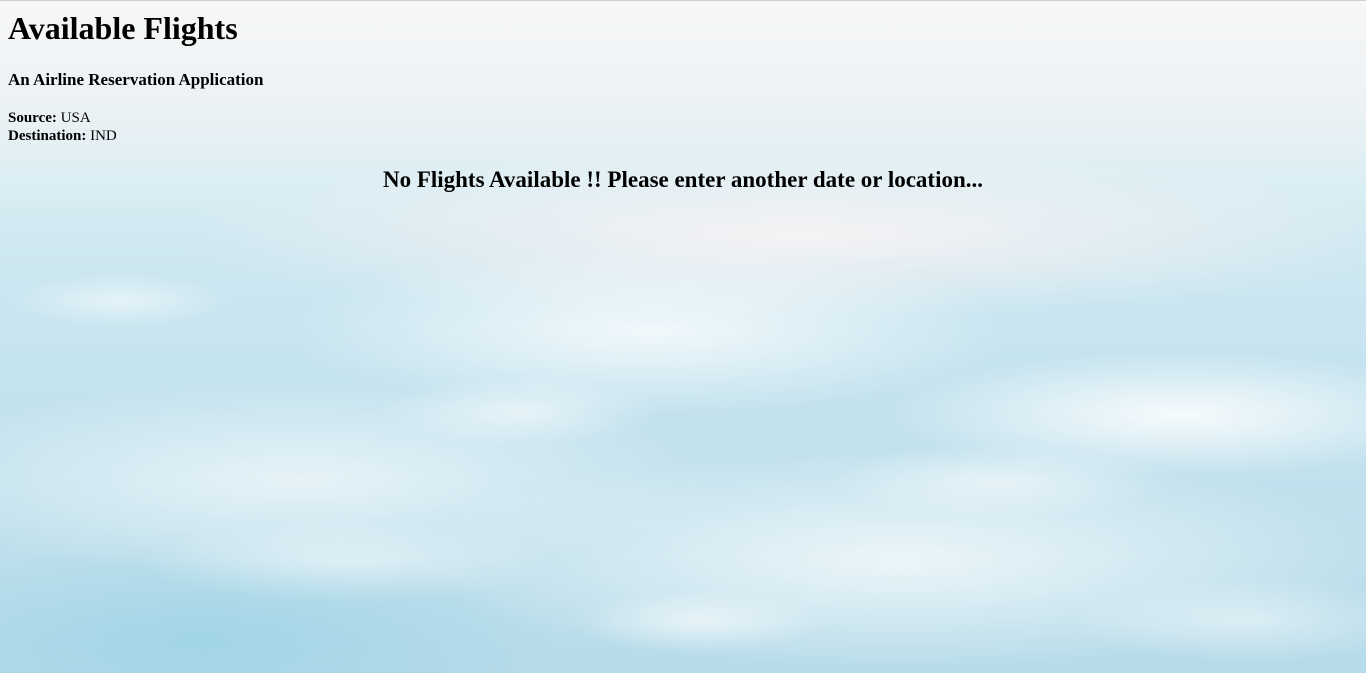 The image size is (1366, 673). What do you see at coordinates (136, 79) in the screenshot?
I see `page-subtitle: An Airline Reservation Application` at bounding box center [136, 79].